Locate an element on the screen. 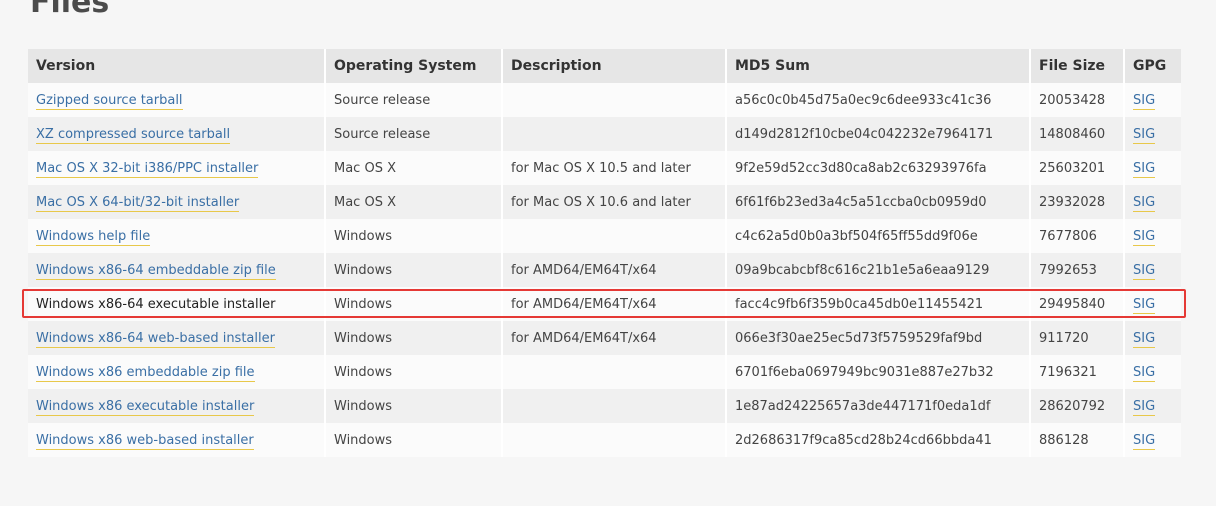 This screenshot has width=1216, height=506. cell-version: Windows x86-64 executable installer is located at coordinates (177, 304).